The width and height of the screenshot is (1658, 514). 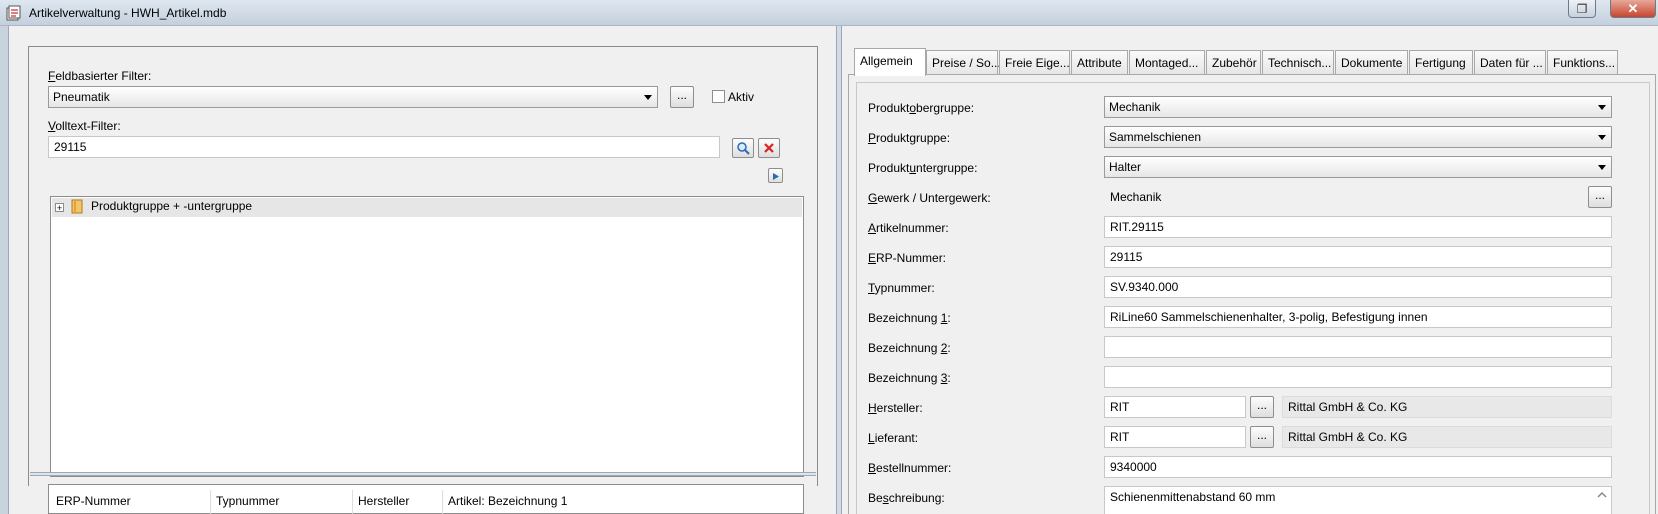 What do you see at coordinates (172, 206) in the screenshot?
I see `tree-root-label: Produktgruppe + -untergruppe` at bounding box center [172, 206].